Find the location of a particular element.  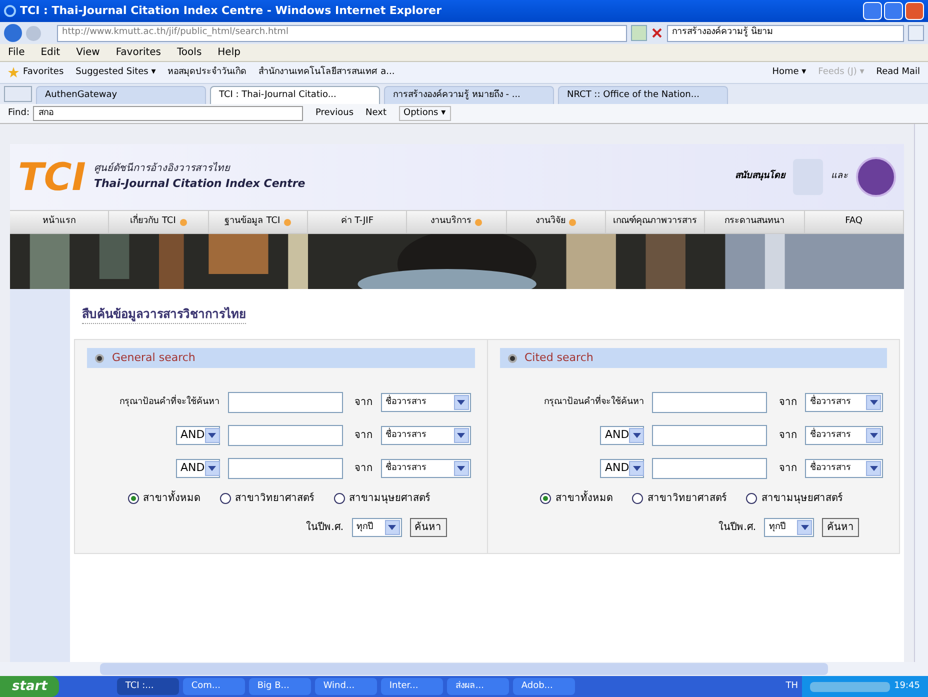

seal-emblem-icon is located at coordinates (876, 177).